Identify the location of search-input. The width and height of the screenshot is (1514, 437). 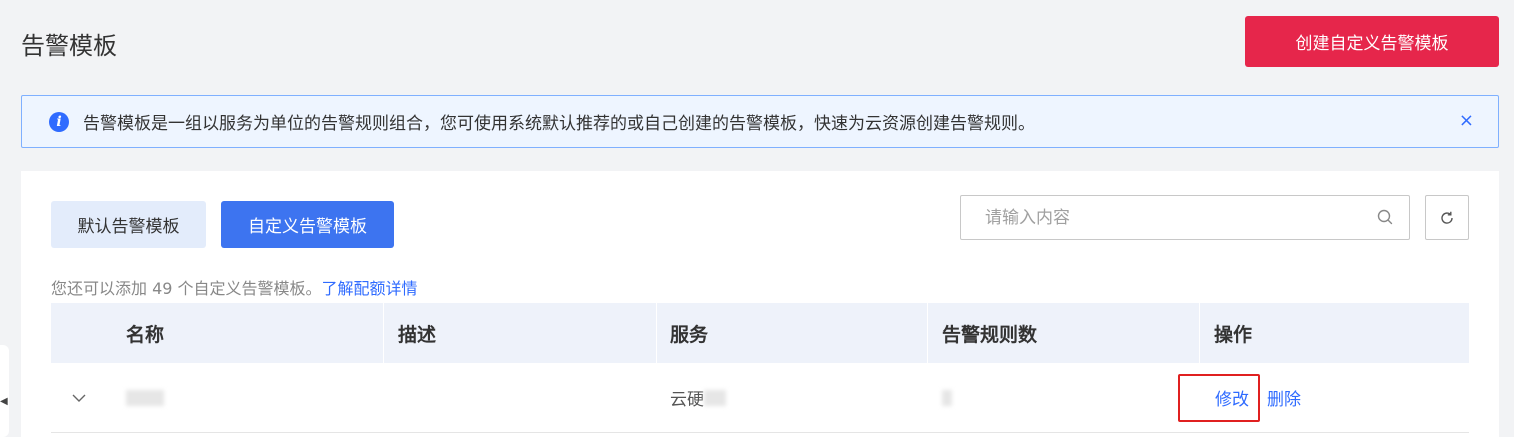
(1185, 217).